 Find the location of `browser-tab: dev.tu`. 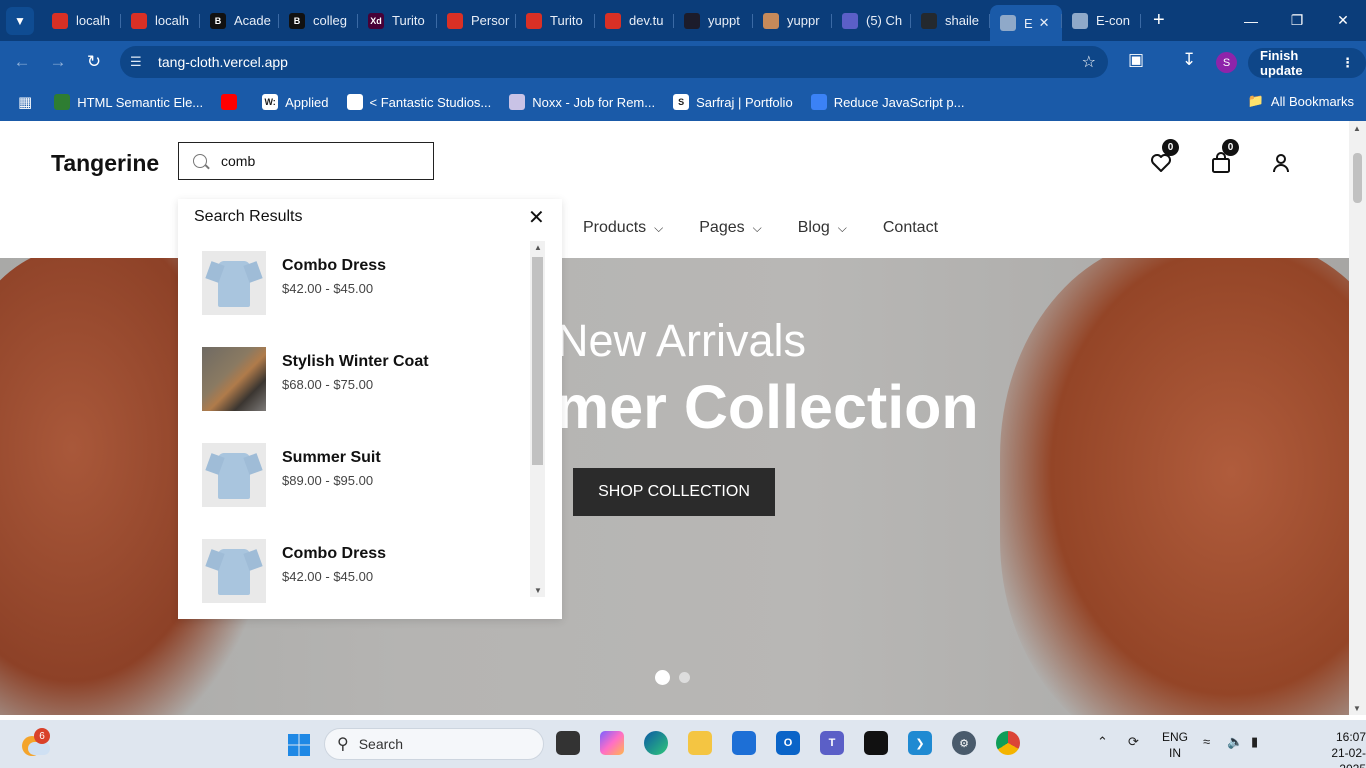

browser-tab: dev.tu is located at coordinates (634, 21).